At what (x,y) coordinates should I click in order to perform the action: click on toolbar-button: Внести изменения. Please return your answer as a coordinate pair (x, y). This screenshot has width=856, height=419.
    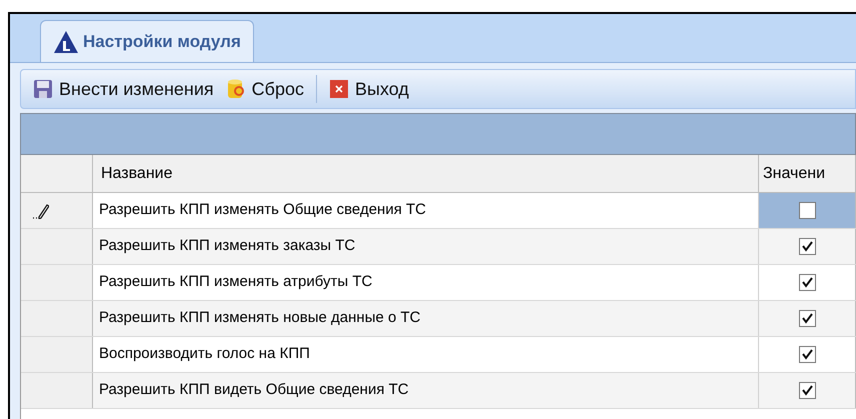
    Looking at the image, I should click on (123, 89).